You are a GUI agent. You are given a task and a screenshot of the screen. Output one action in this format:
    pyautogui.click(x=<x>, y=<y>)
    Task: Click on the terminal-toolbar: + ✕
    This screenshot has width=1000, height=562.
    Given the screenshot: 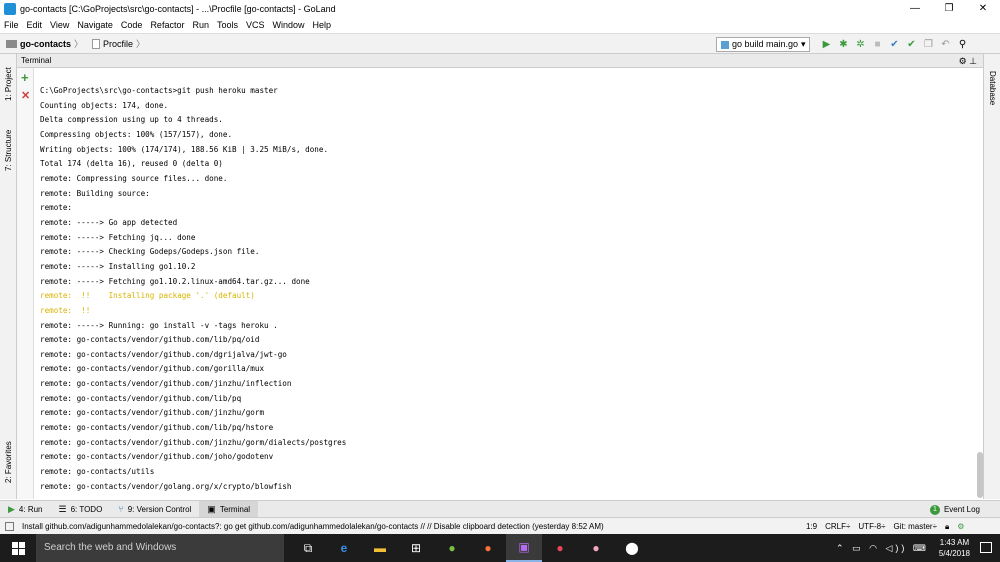 What is the action you would take?
    pyautogui.click(x=25, y=283)
    